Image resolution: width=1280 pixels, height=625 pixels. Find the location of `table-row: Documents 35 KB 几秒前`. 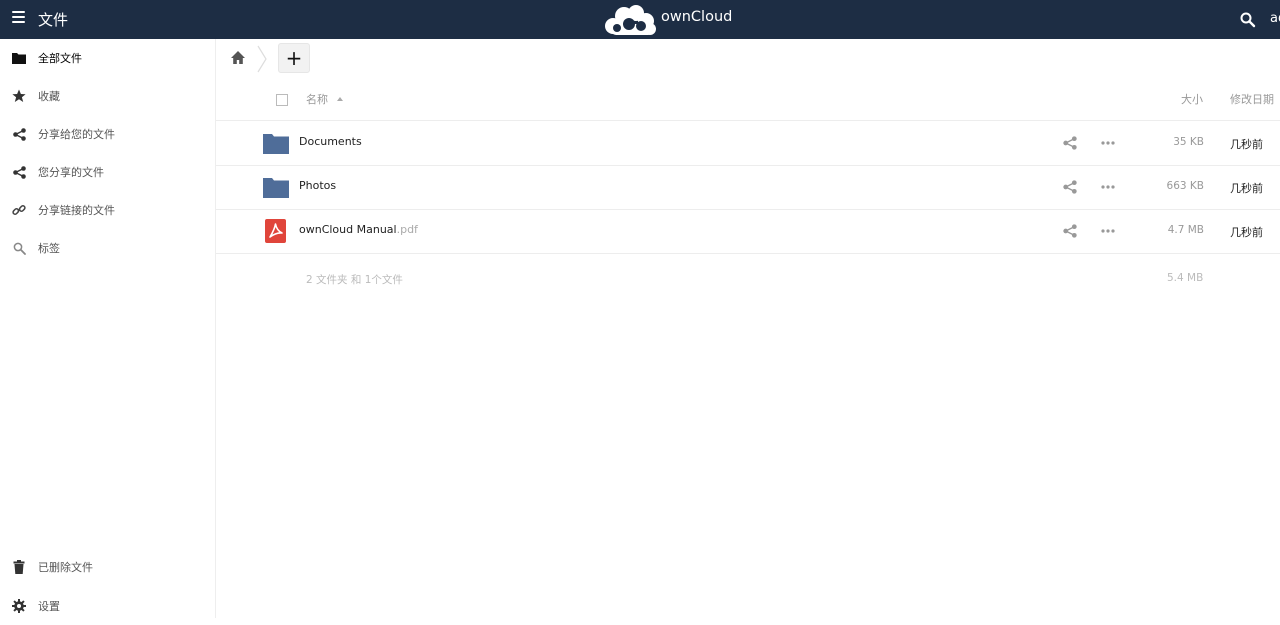

table-row: Documents 35 KB 几秒前 is located at coordinates (748, 143).